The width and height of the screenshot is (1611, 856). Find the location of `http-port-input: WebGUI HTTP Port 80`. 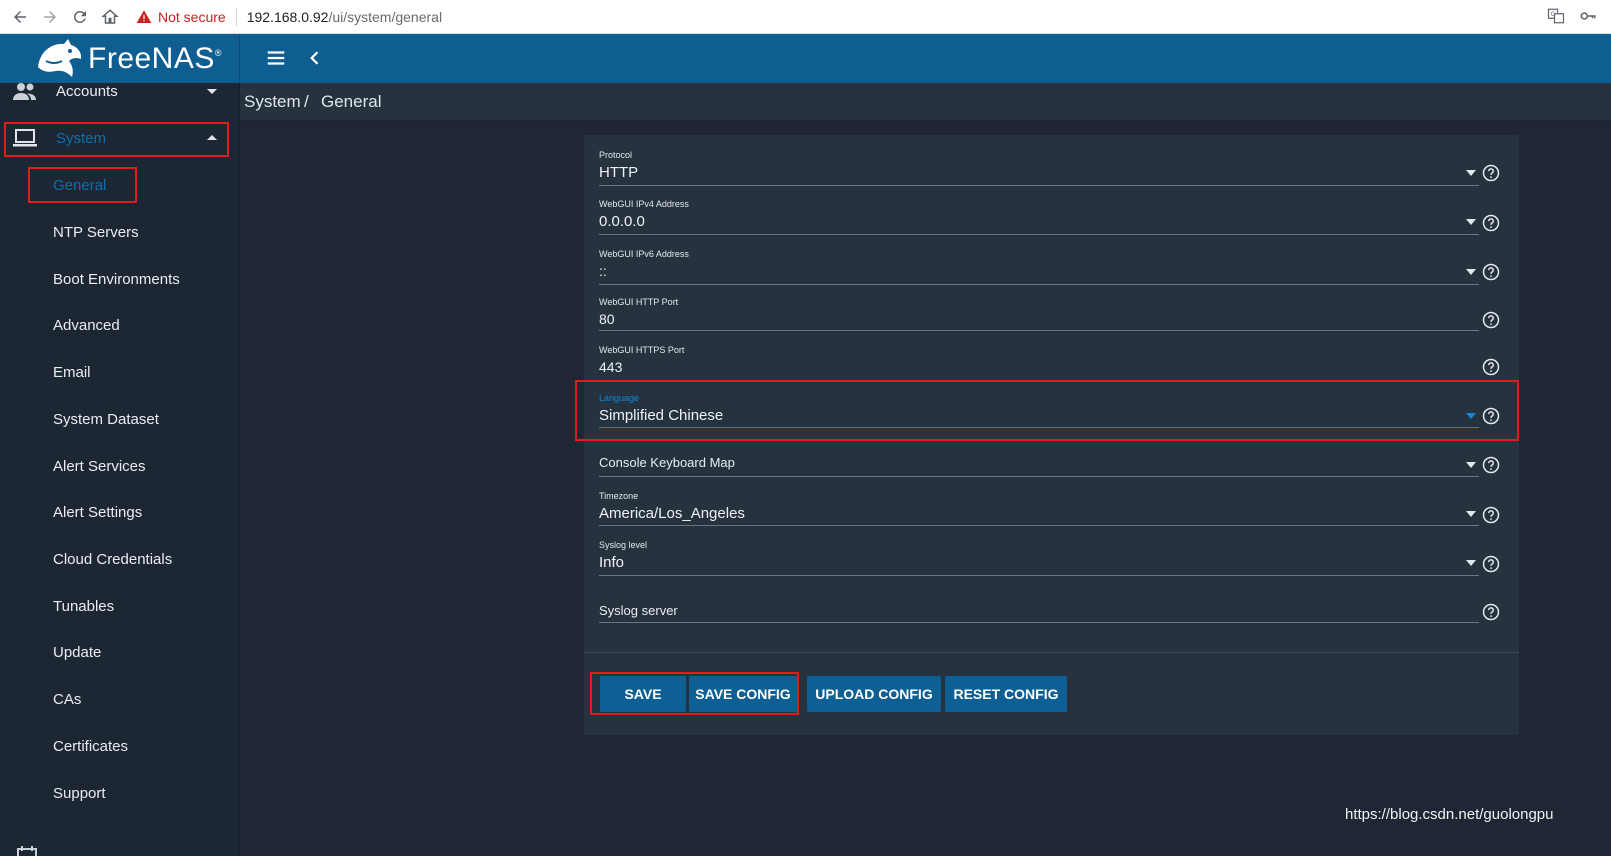

http-port-input: WebGUI HTTP Port 80 is located at coordinates (1039, 314).